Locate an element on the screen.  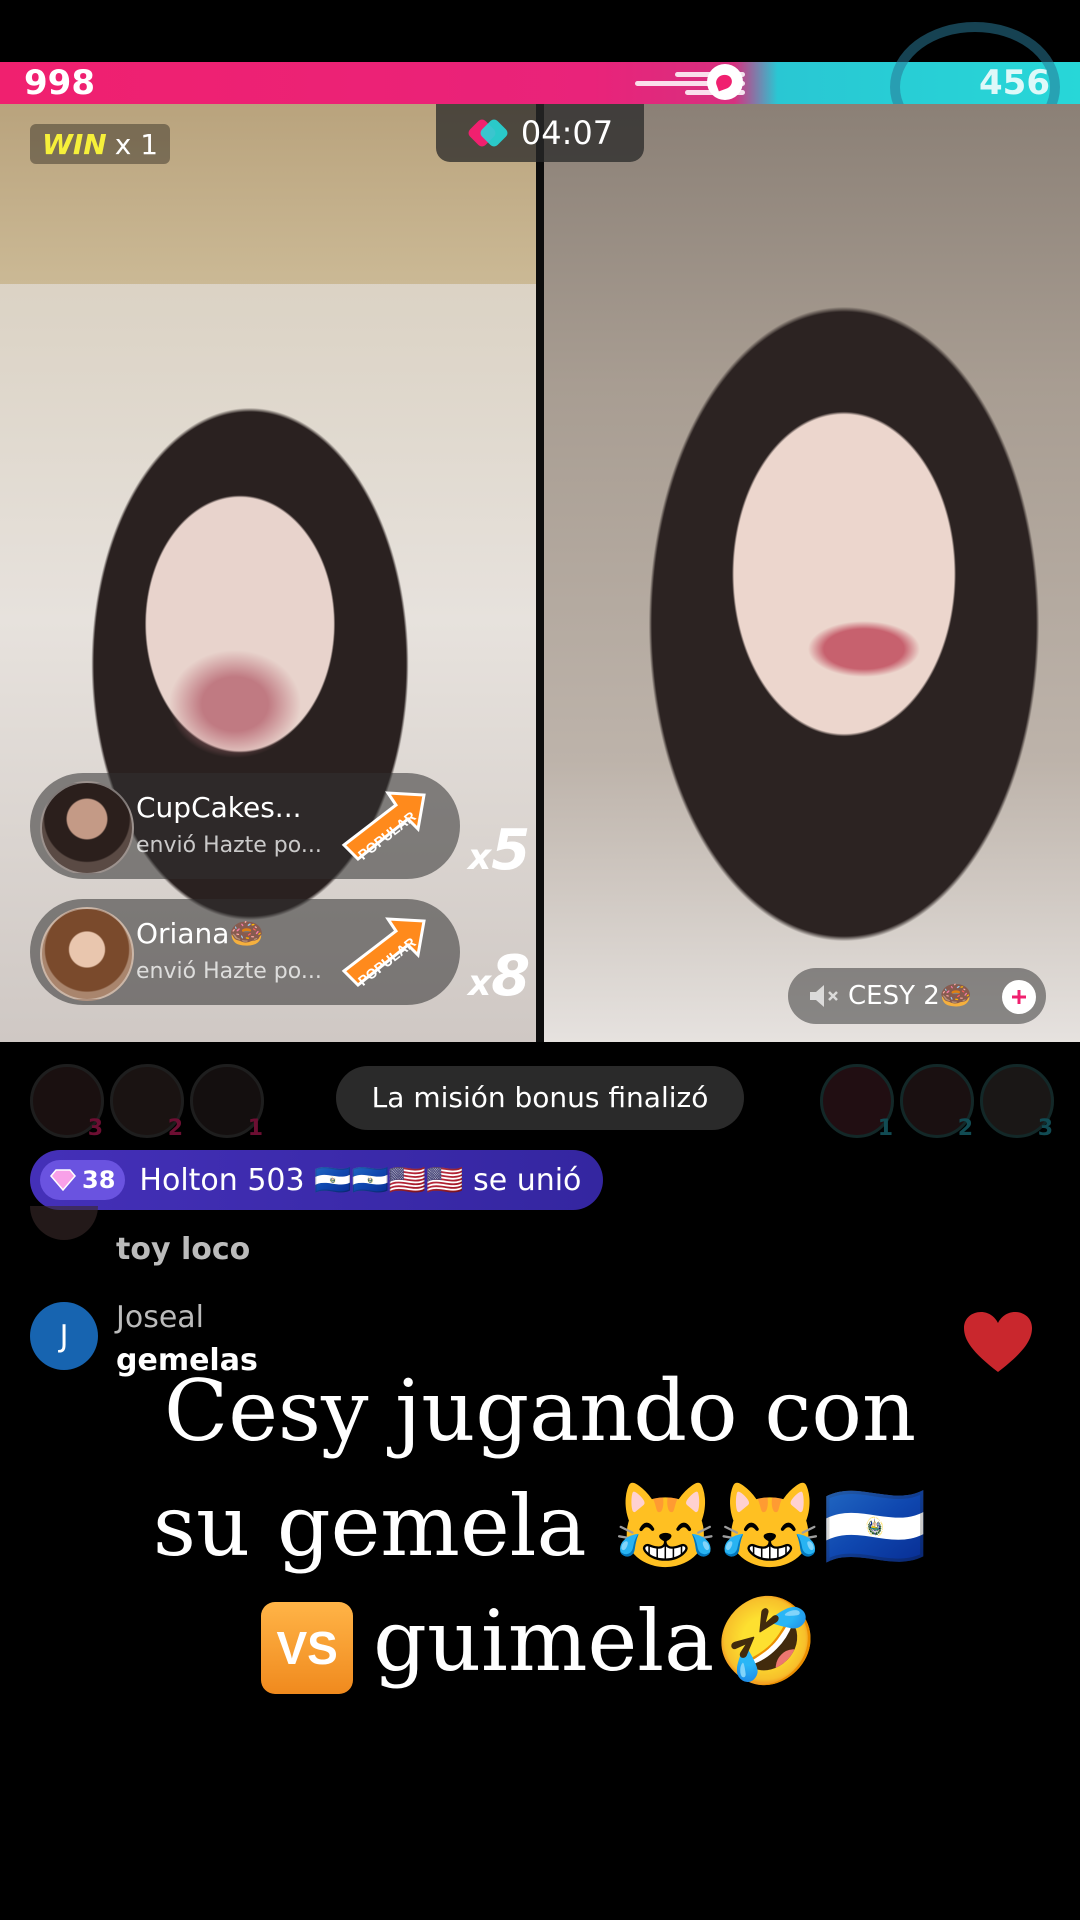
vs-emoji-icon: VS is located at coordinates (307, 1648).